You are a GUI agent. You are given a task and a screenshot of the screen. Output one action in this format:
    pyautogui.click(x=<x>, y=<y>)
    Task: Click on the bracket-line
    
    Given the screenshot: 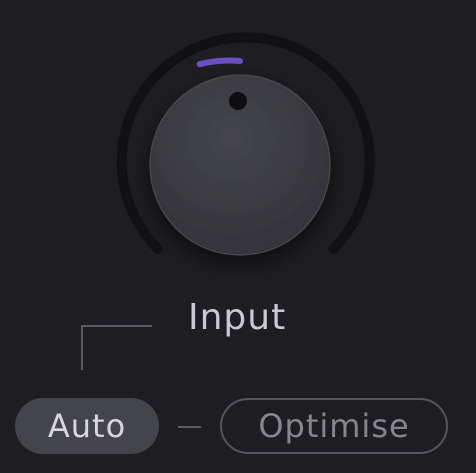 What is the action you would take?
    pyautogui.click(x=116, y=347)
    